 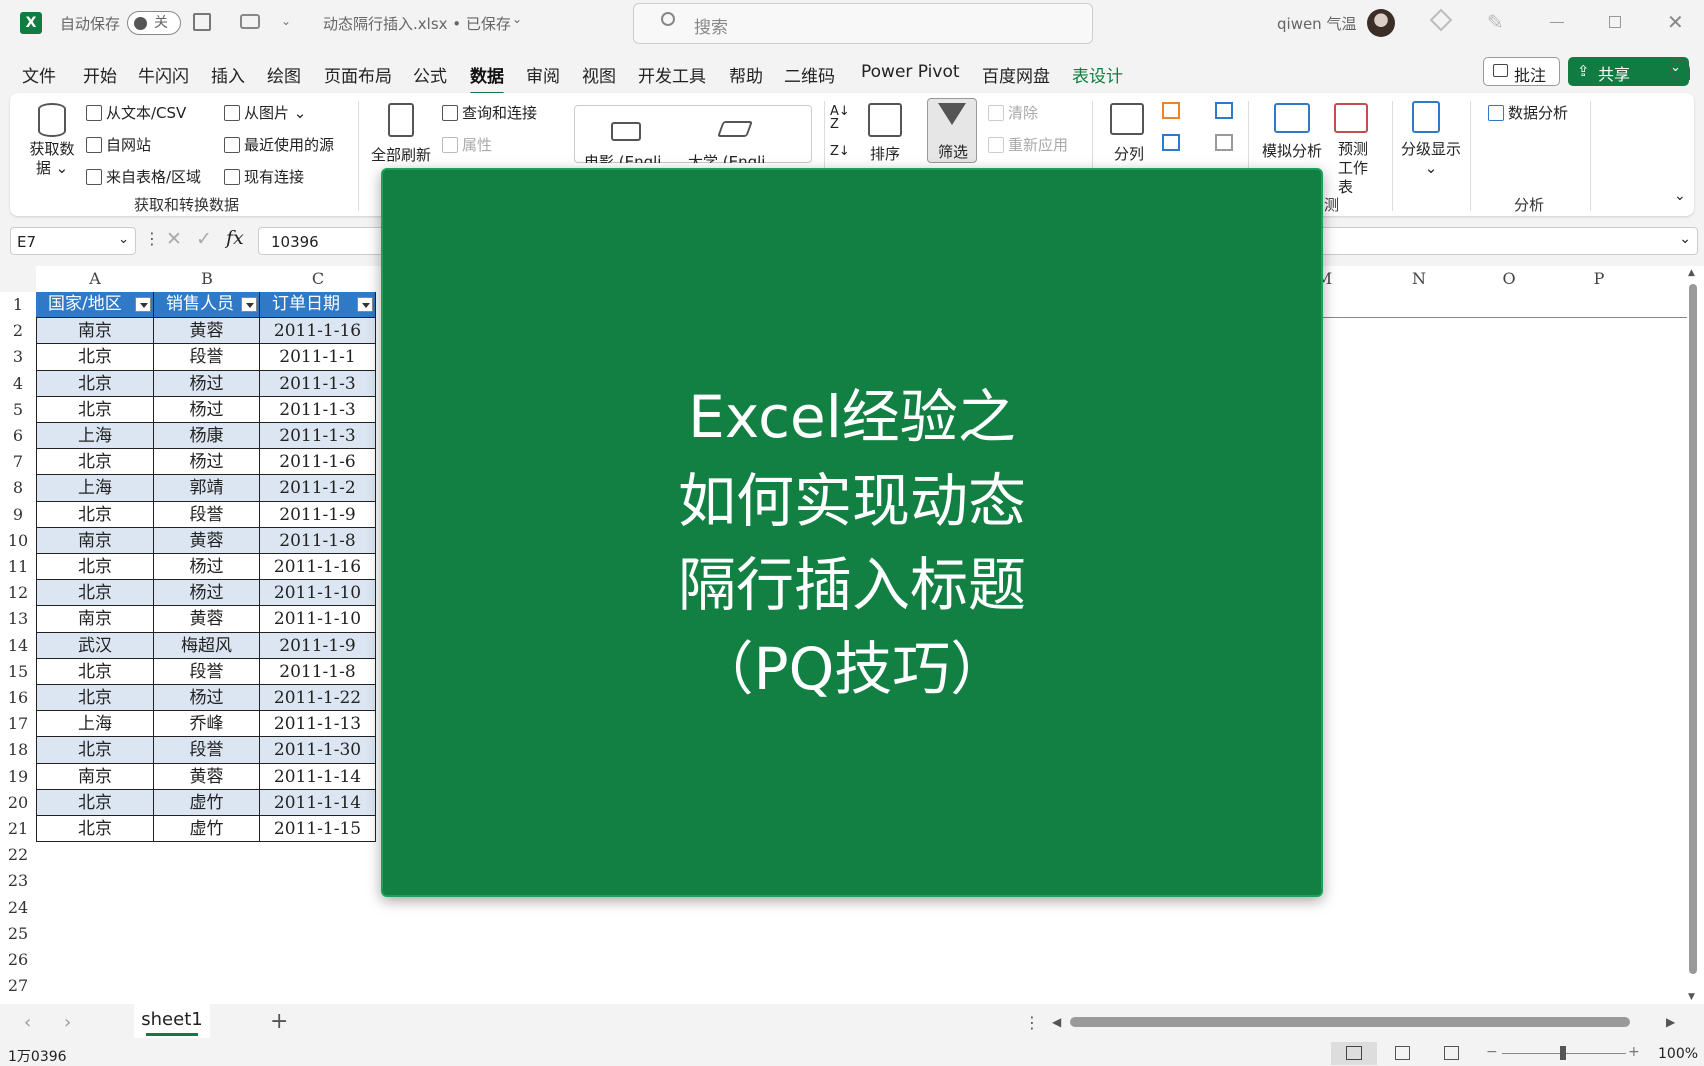 I want to click on tab-data: 数据, so click(x=487, y=78).